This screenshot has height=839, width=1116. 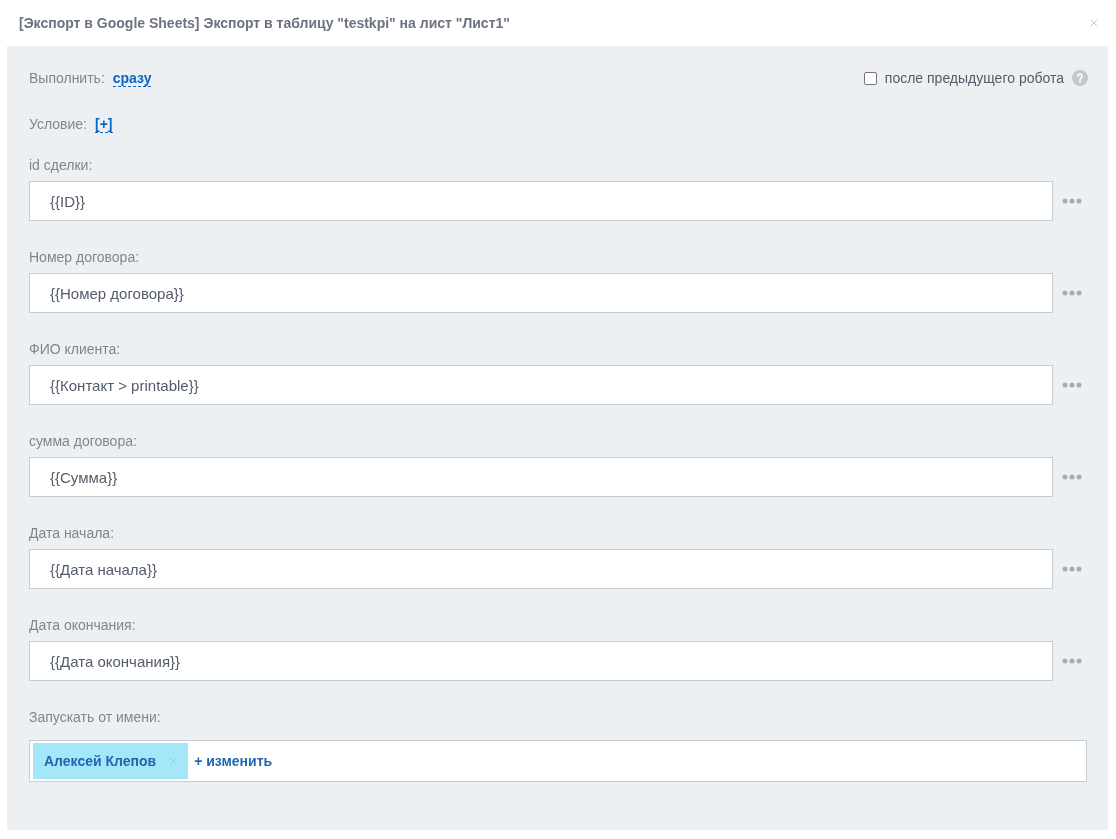 What do you see at coordinates (104, 124) in the screenshot?
I see `add-condition-link: [+]` at bounding box center [104, 124].